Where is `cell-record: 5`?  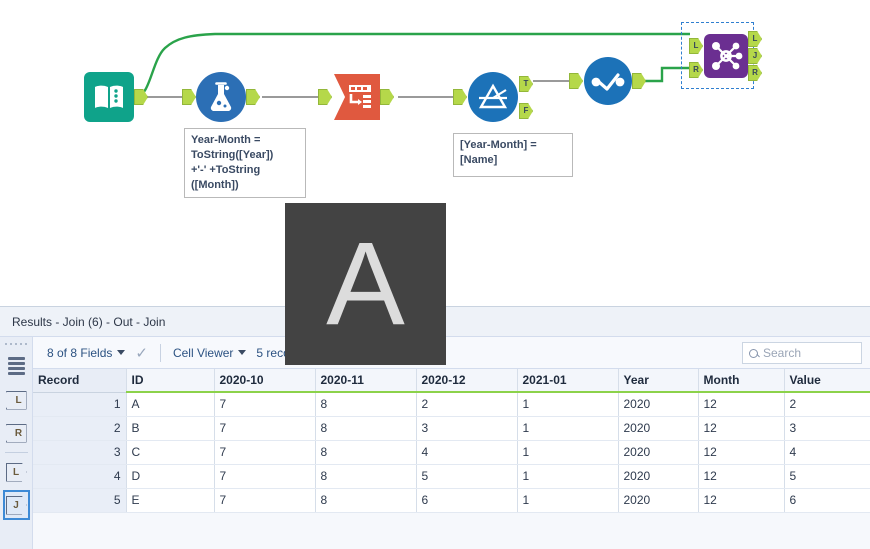
cell-record: 5 is located at coordinates (80, 500).